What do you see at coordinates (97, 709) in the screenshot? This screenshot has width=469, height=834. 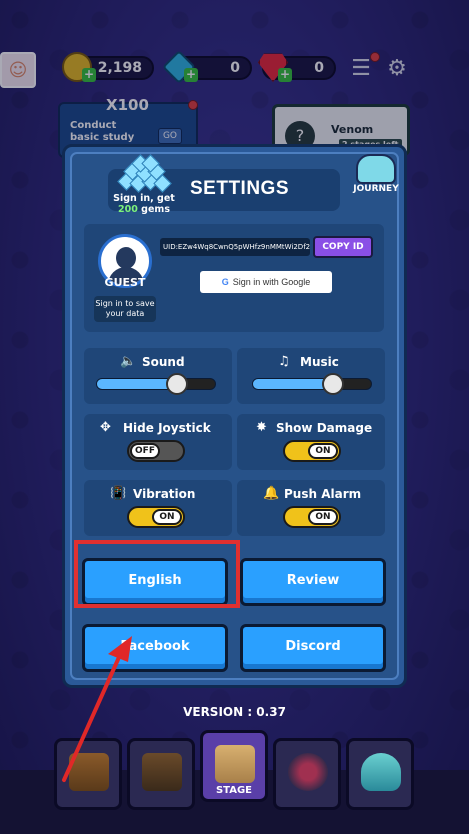 I see `annotation-arrow` at bounding box center [97, 709].